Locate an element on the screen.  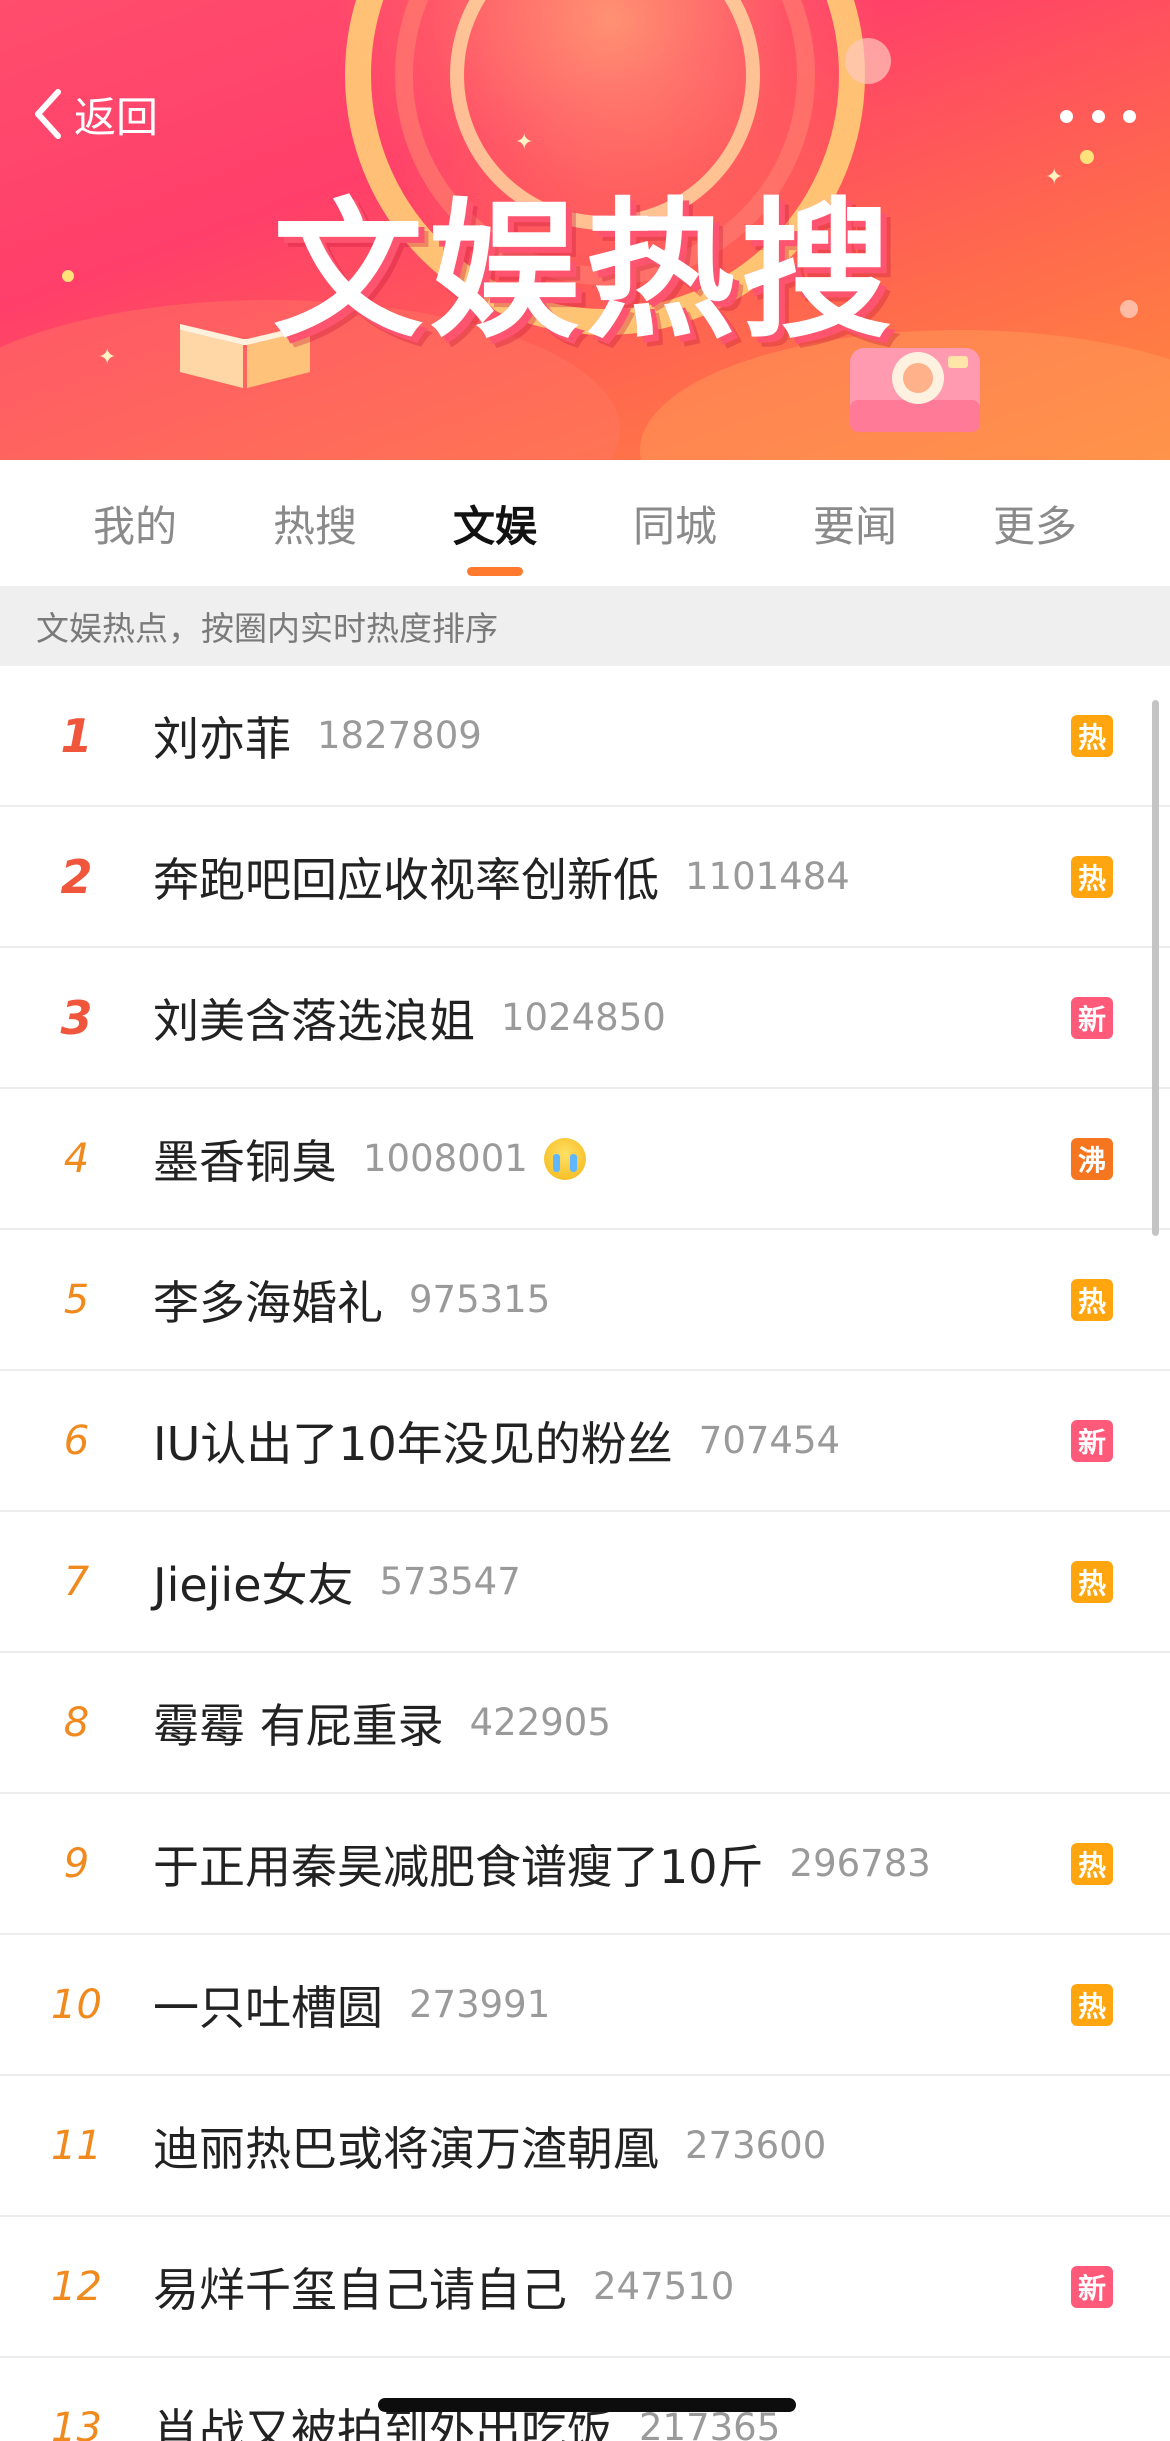
rank-number: 1 is located at coordinates (76, 735).